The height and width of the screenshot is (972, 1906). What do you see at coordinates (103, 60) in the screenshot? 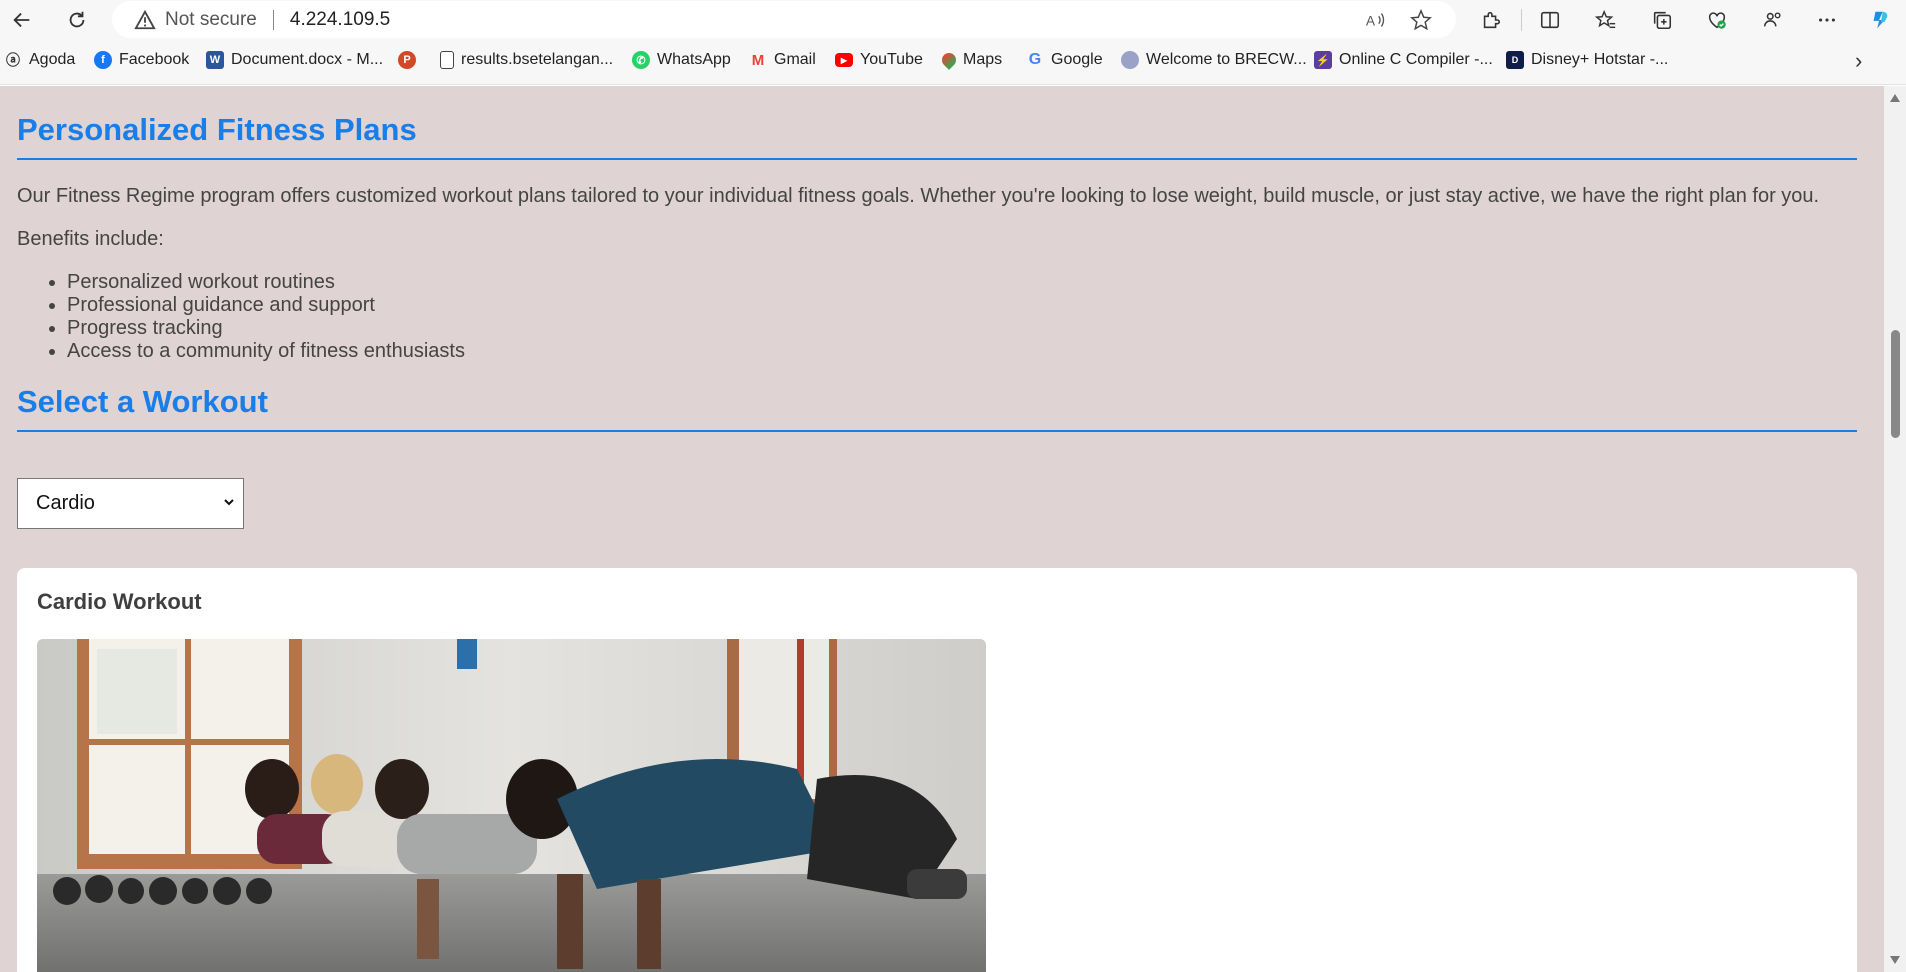
I see `facebook-icon: f` at bounding box center [103, 60].